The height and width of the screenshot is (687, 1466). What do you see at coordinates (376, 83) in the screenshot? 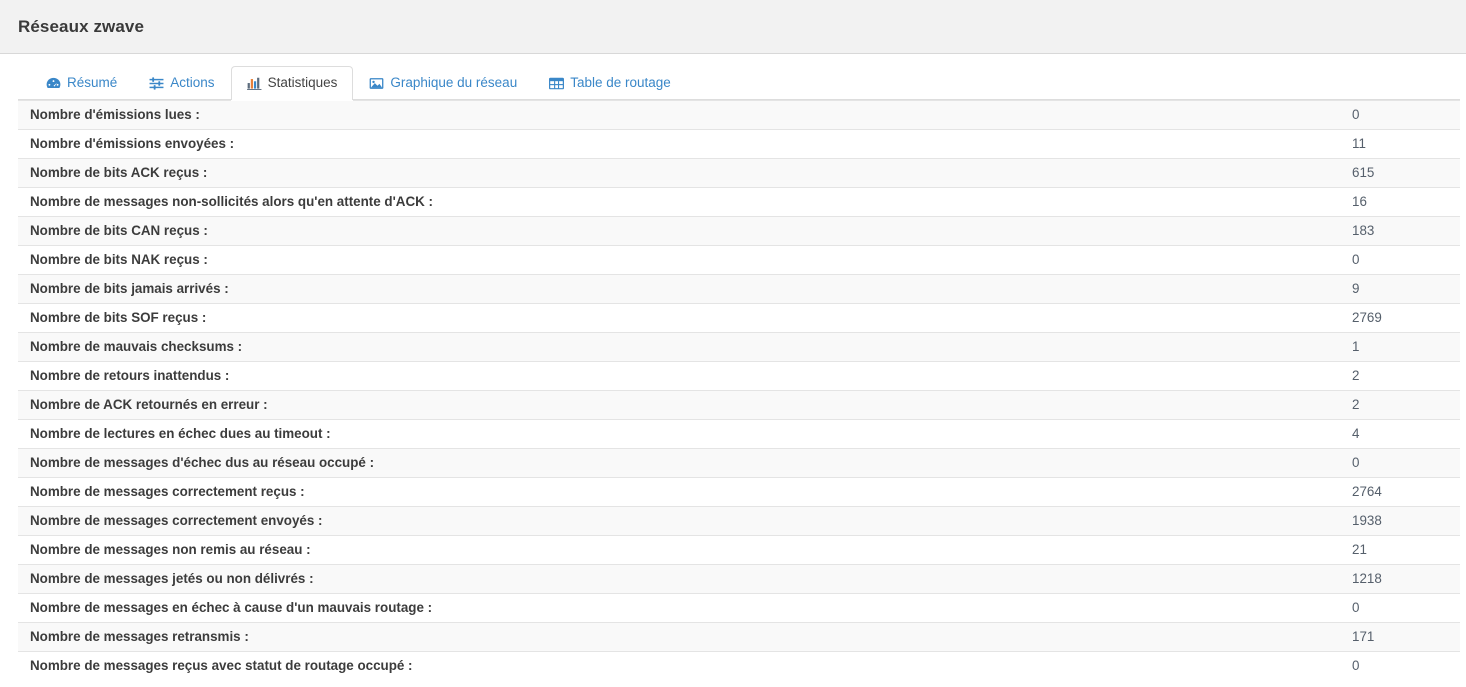
I see `image-icon` at bounding box center [376, 83].